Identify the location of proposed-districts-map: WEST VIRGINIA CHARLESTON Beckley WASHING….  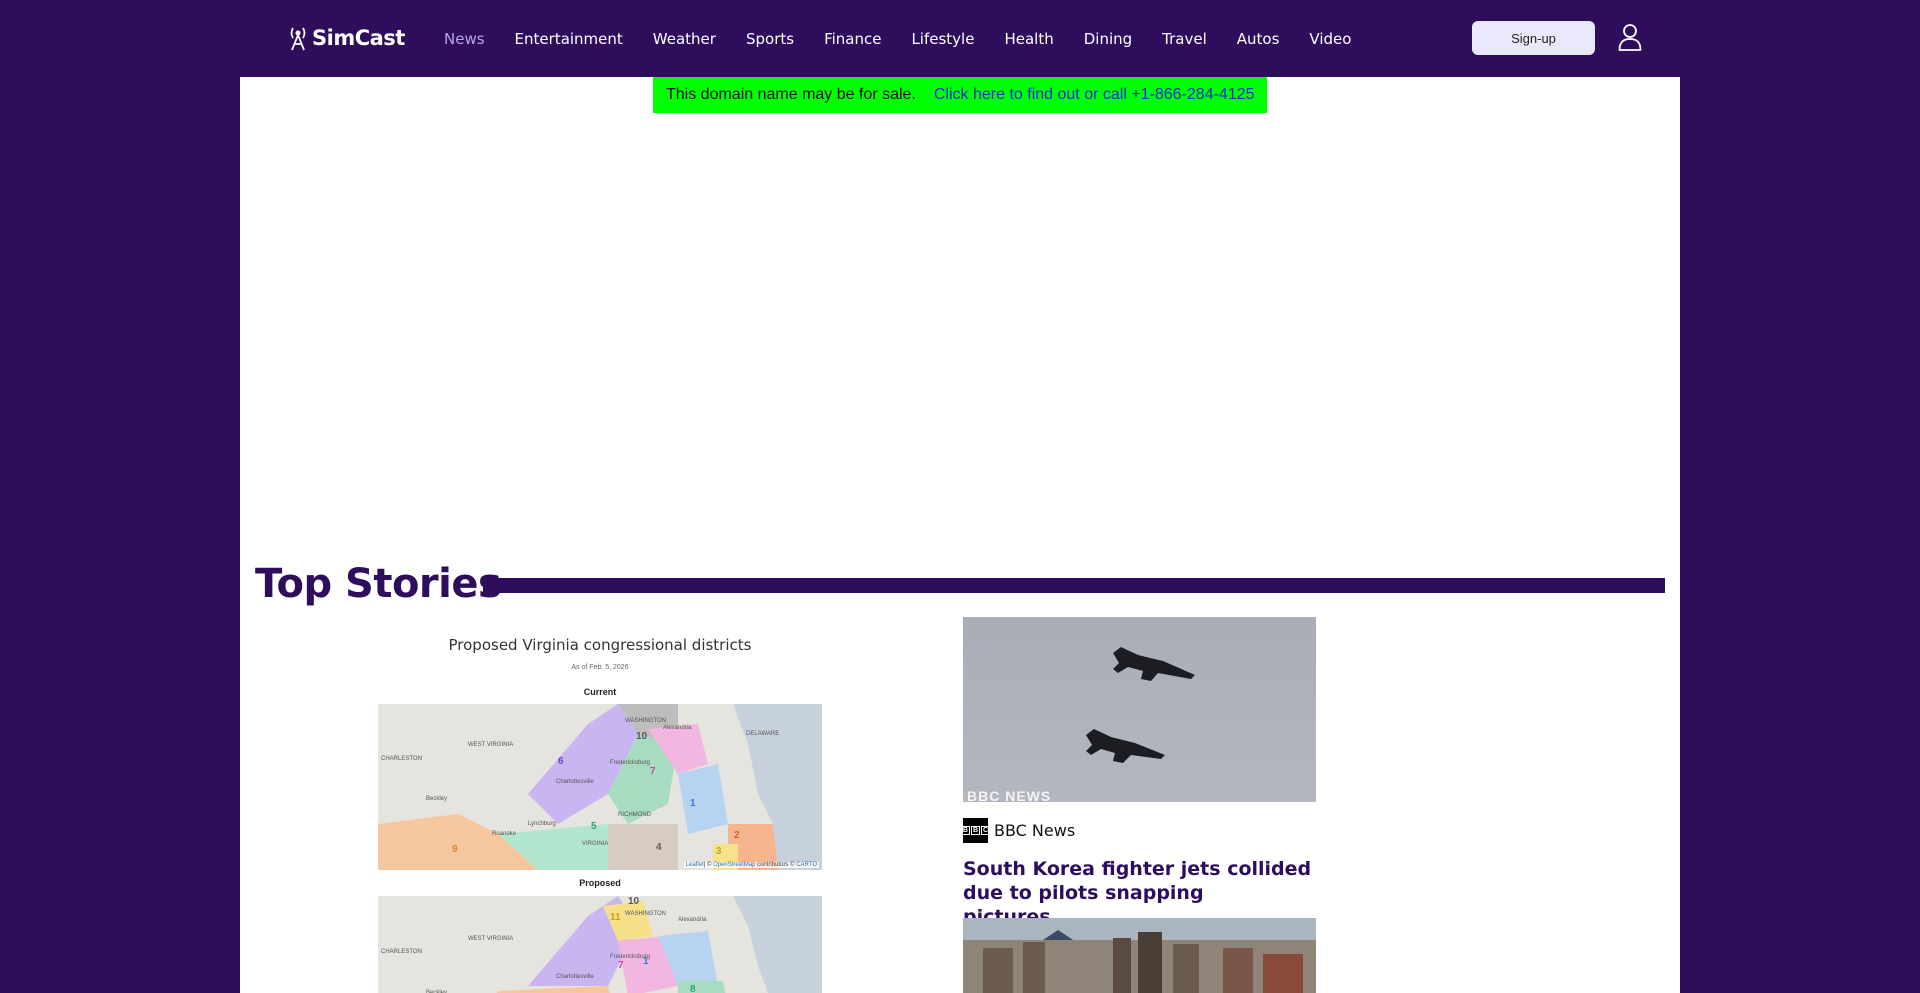
(600, 944).